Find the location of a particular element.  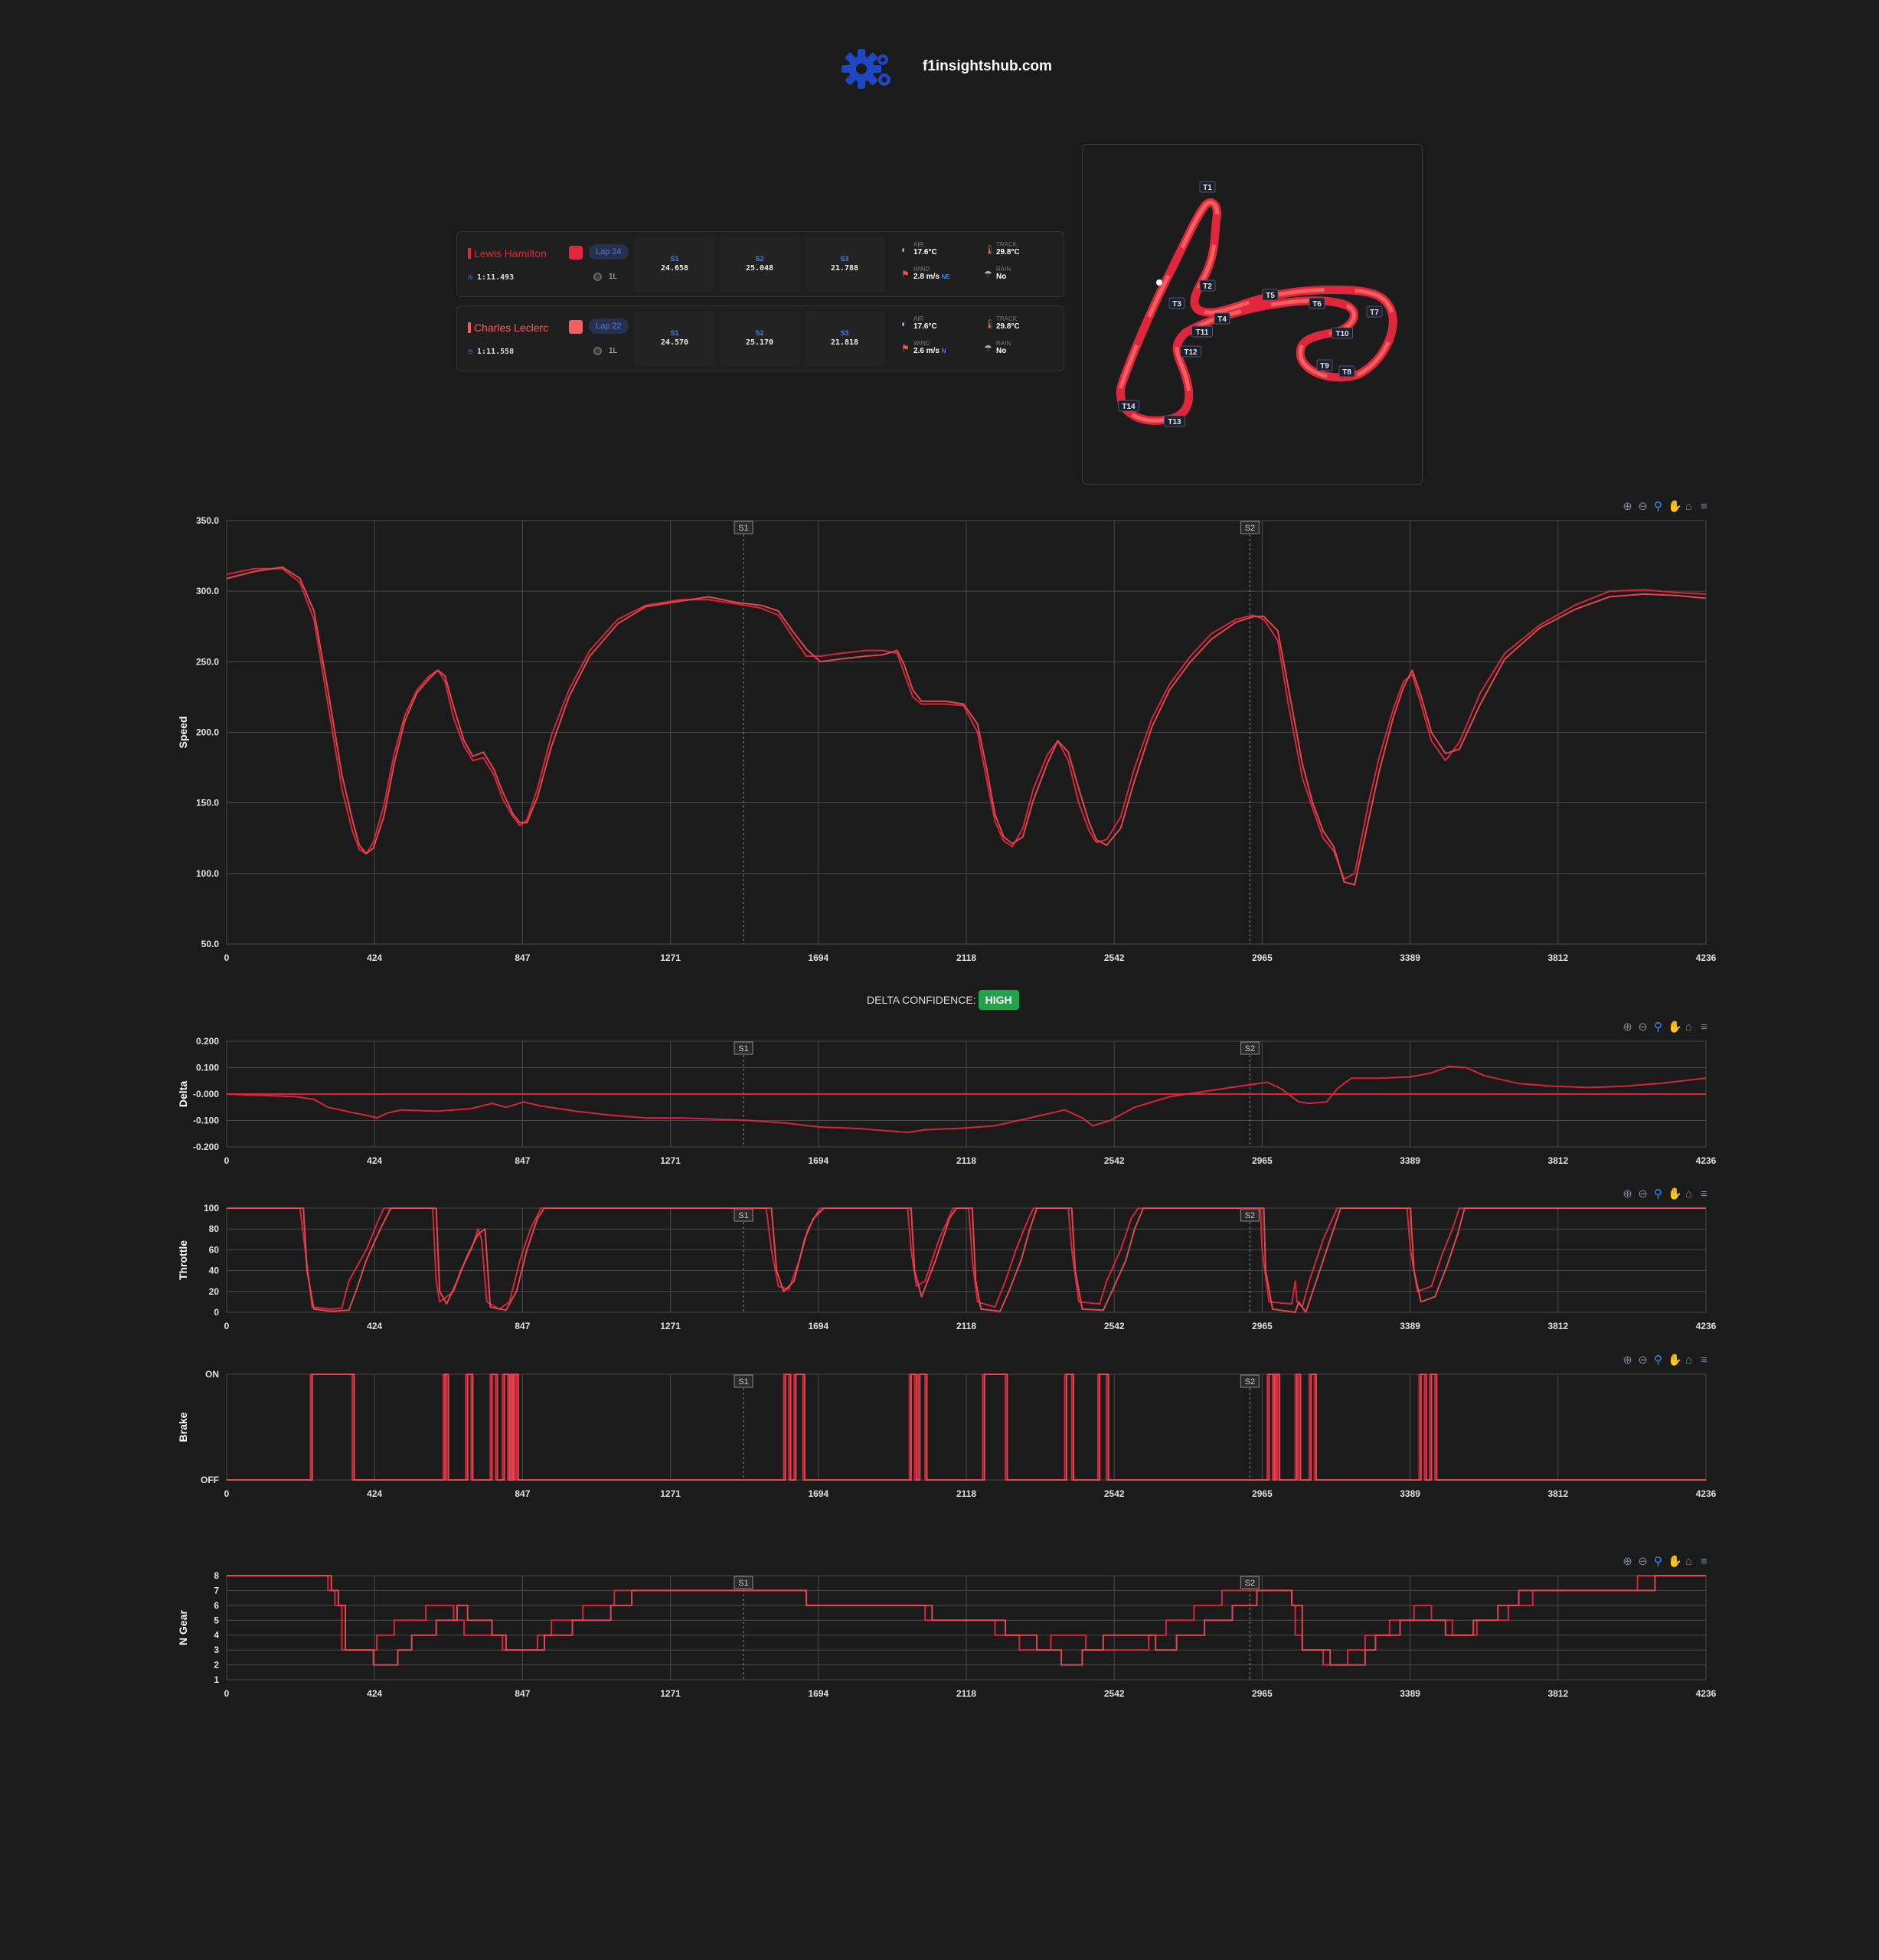

tyre-value: 1L is located at coordinates (613, 351).